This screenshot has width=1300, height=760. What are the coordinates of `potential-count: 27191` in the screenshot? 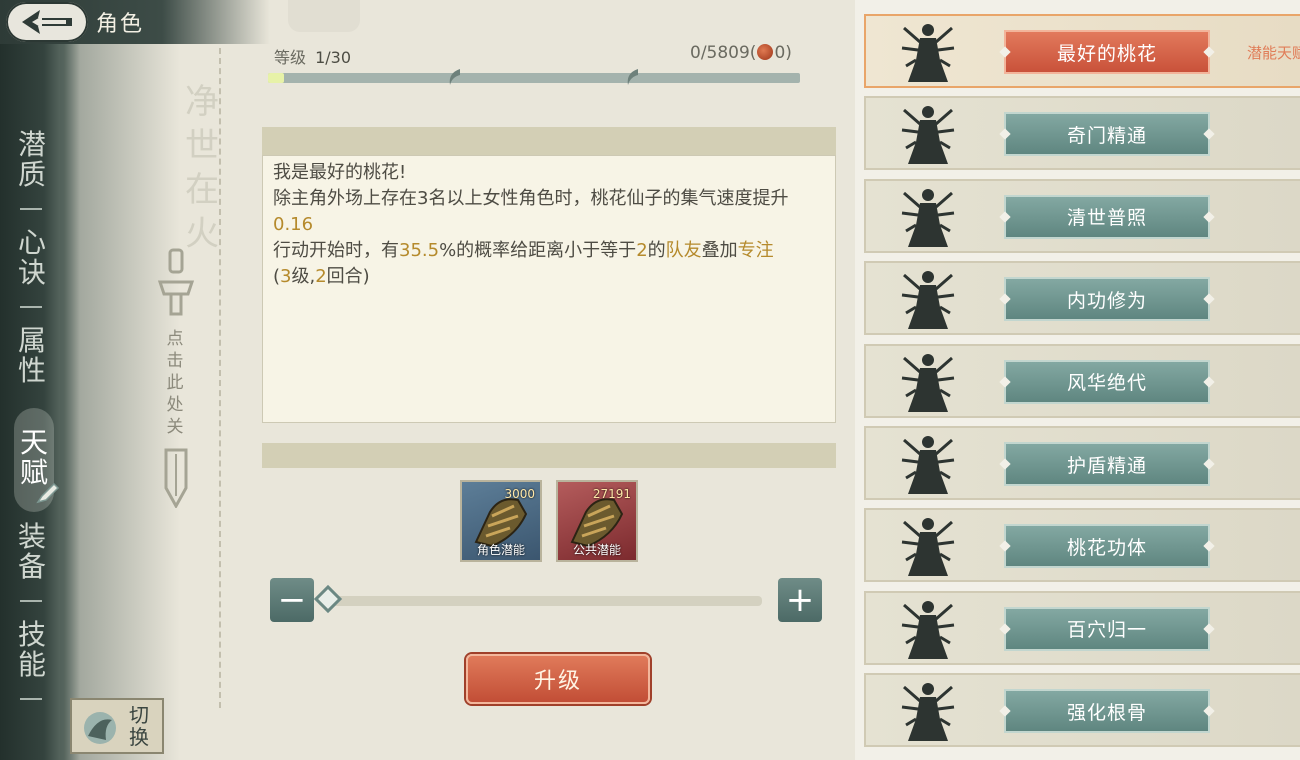 It's located at (611, 494).